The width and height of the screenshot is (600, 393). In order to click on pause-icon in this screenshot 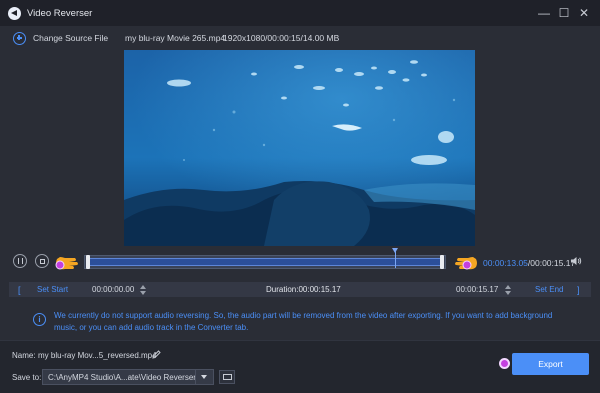, I will do `click(20, 261)`.